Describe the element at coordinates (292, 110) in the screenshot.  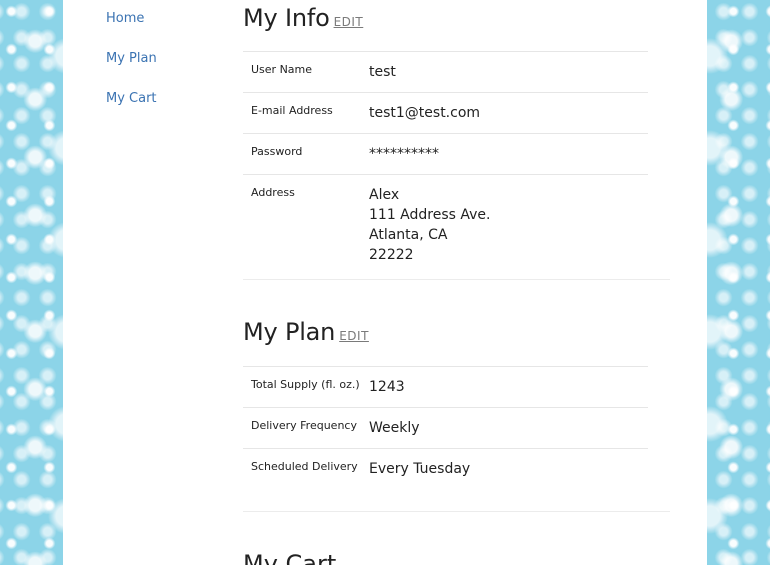
I see `email-label: E-mail Address` at that location.